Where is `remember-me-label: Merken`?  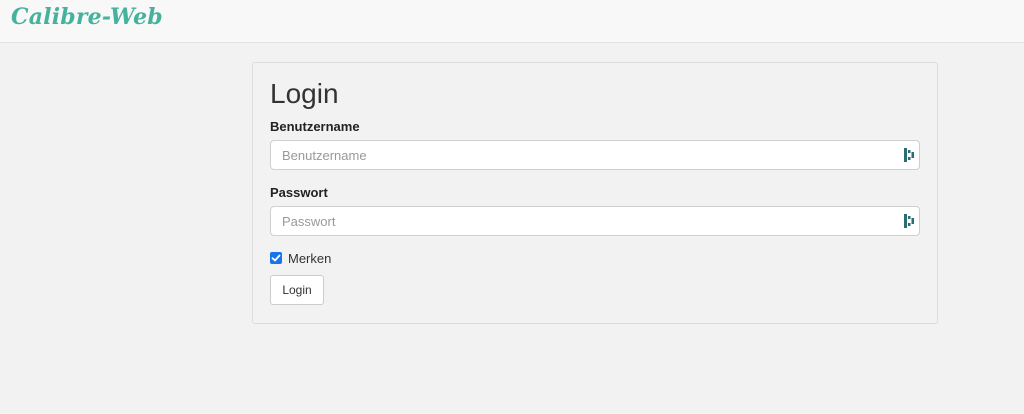 remember-me-label: Merken is located at coordinates (309, 258).